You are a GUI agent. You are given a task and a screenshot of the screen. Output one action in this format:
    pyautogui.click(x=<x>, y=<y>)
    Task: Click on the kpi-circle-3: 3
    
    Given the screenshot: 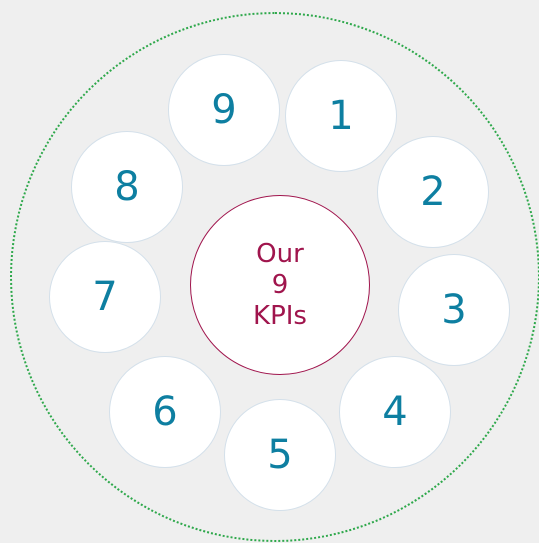 What is the action you would take?
    pyautogui.click(x=454, y=310)
    